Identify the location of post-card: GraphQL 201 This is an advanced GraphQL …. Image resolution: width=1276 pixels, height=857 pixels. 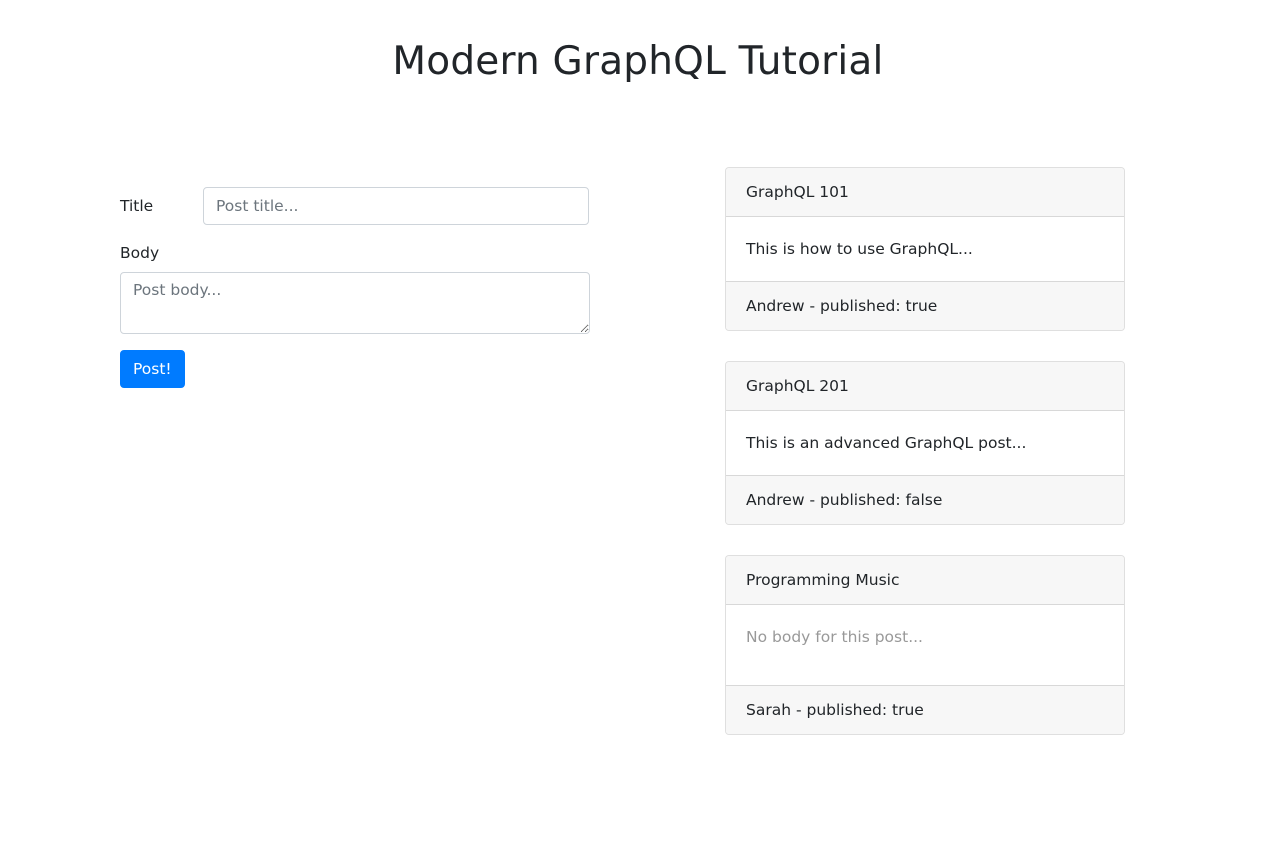
(925, 443).